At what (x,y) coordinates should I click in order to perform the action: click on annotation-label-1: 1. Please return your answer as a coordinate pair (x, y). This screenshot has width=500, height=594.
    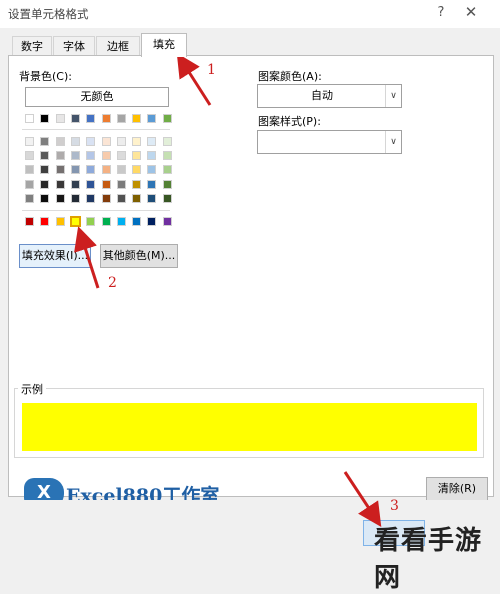
    Looking at the image, I should click on (211, 70).